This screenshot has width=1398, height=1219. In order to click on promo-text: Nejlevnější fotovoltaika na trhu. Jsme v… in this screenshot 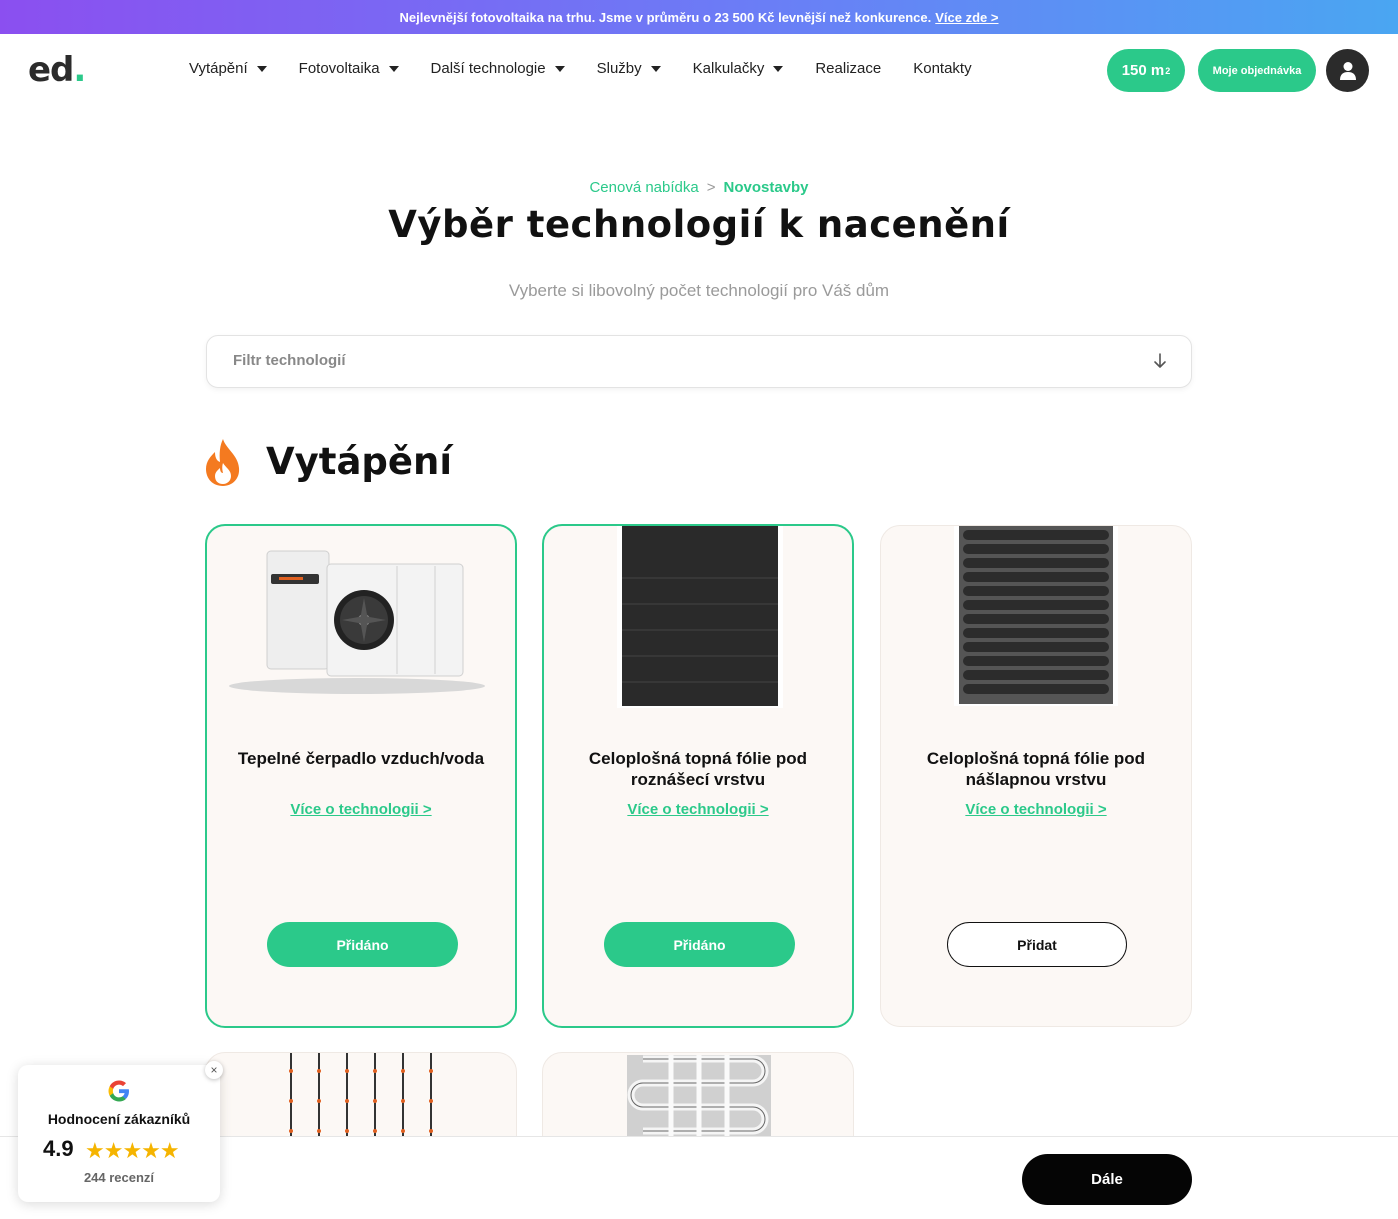, I will do `click(665, 17)`.